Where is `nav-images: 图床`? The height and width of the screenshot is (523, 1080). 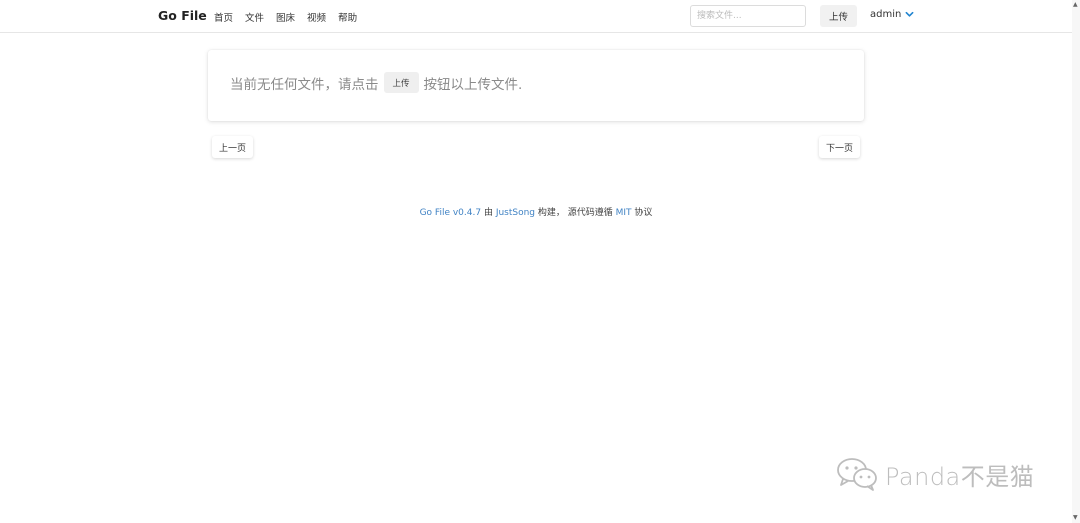 nav-images: 图床 is located at coordinates (285, 17).